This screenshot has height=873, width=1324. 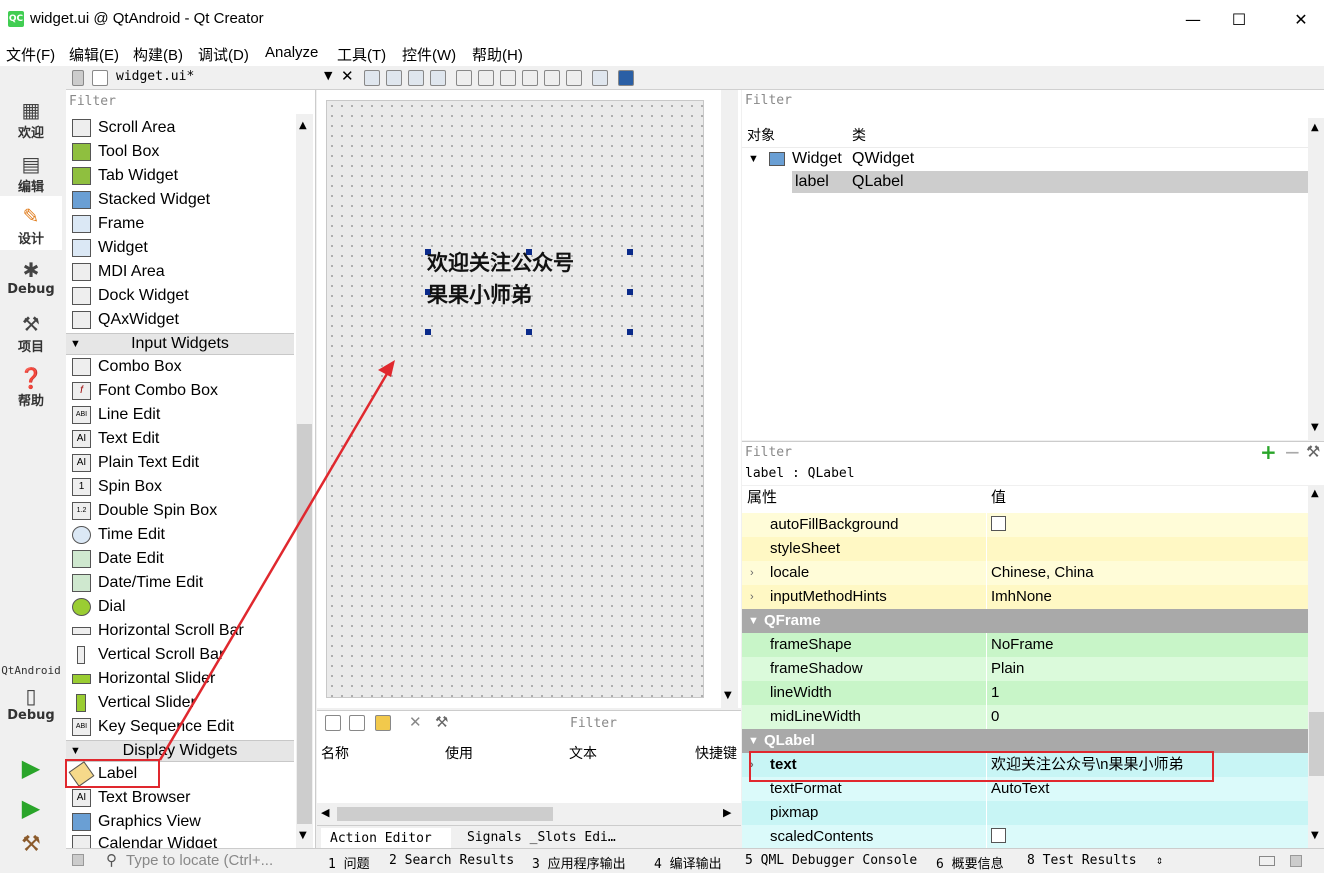 What do you see at coordinates (486, 78) in the screenshot?
I see `layout-vertical-icon` at bounding box center [486, 78].